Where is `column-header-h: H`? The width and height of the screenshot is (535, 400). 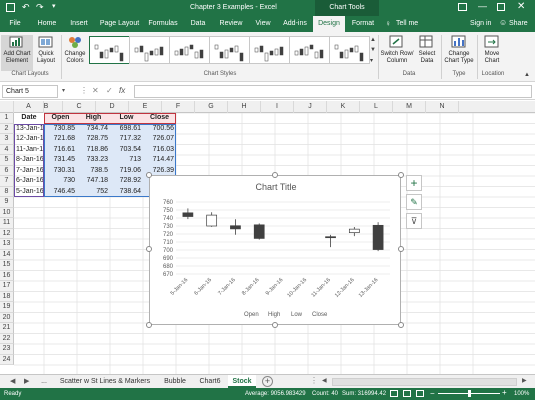
column-header-h: H is located at coordinates (244, 107).